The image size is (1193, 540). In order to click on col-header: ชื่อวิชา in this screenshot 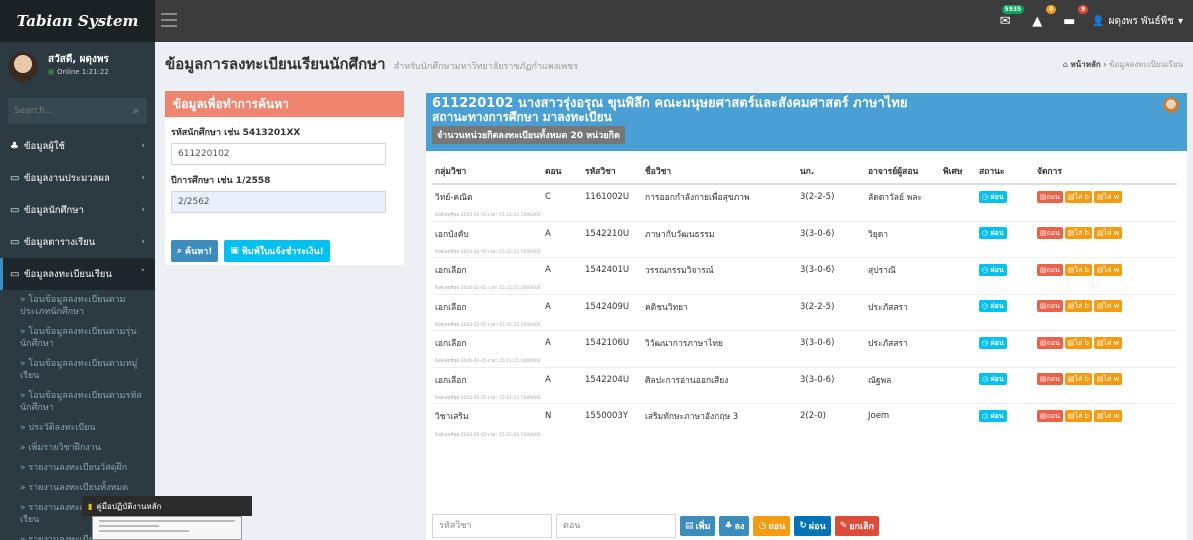, I will do `click(719, 172)`.